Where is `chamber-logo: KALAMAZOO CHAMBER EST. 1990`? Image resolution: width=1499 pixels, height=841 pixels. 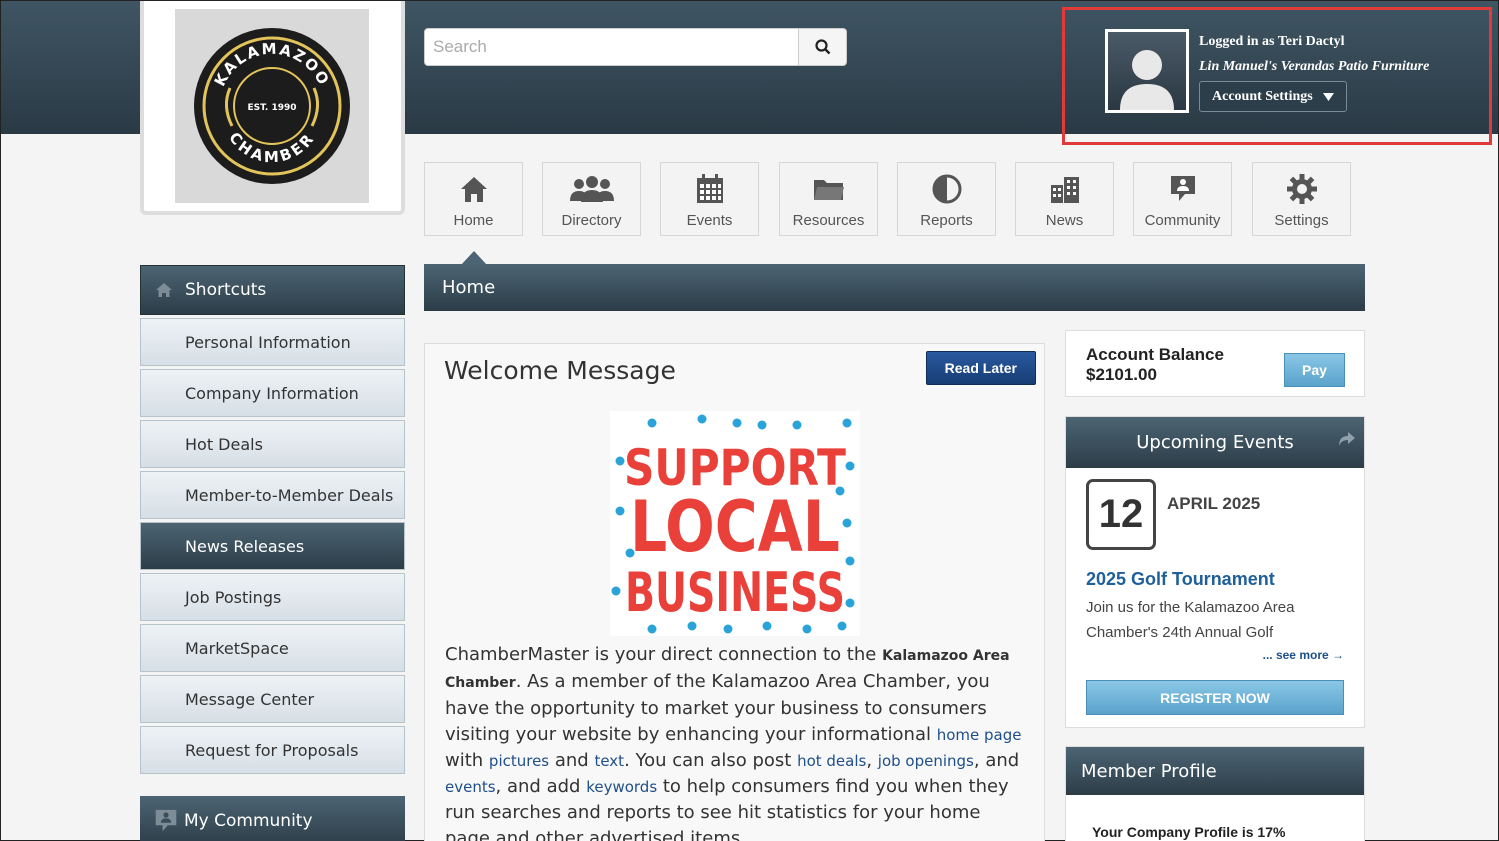 chamber-logo: KALAMAZOO CHAMBER EST. 1990 is located at coordinates (272, 106).